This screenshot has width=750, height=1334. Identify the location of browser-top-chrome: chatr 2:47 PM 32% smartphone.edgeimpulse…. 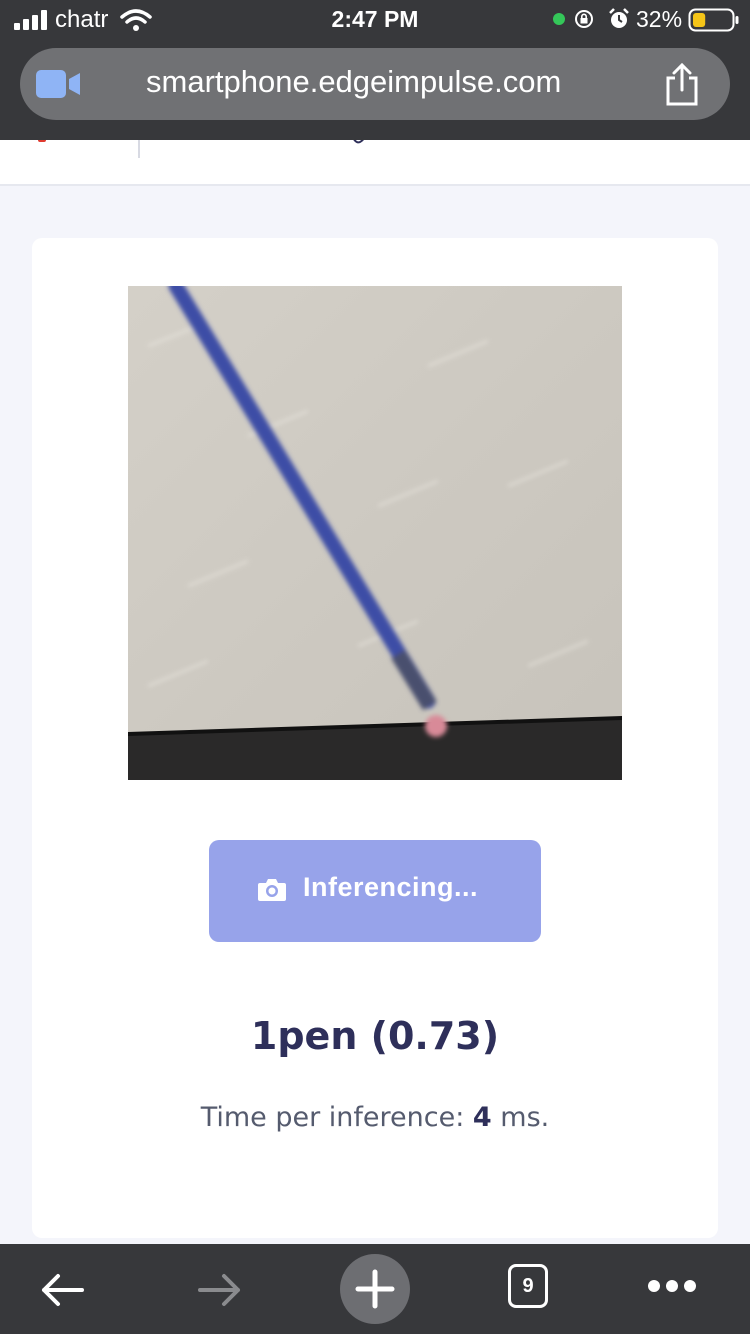
(375, 70).